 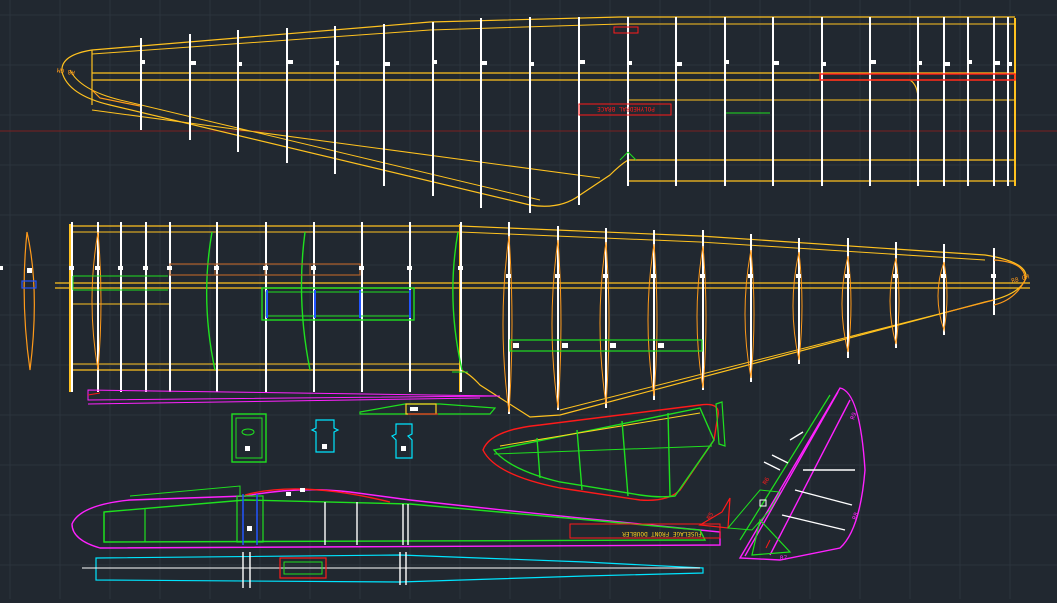 What do you see at coordinates (18, 301) in the screenshot?
I see `rib-profile-left` at bounding box center [18, 301].